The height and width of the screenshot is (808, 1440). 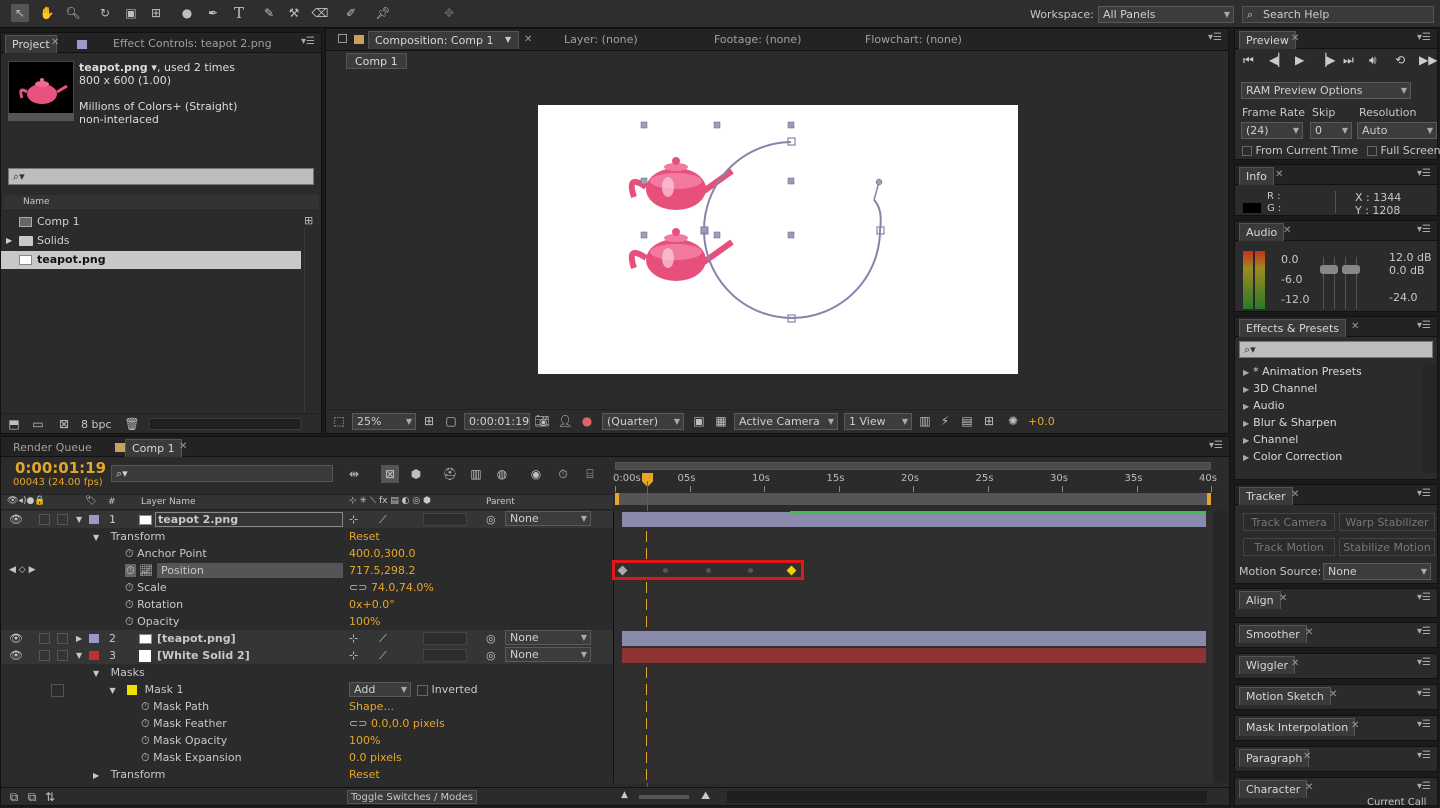 What do you see at coordinates (601, 40) in the screenshot?
I see `tab-layer: Layer: (none)` at bounding box center [601, 40].